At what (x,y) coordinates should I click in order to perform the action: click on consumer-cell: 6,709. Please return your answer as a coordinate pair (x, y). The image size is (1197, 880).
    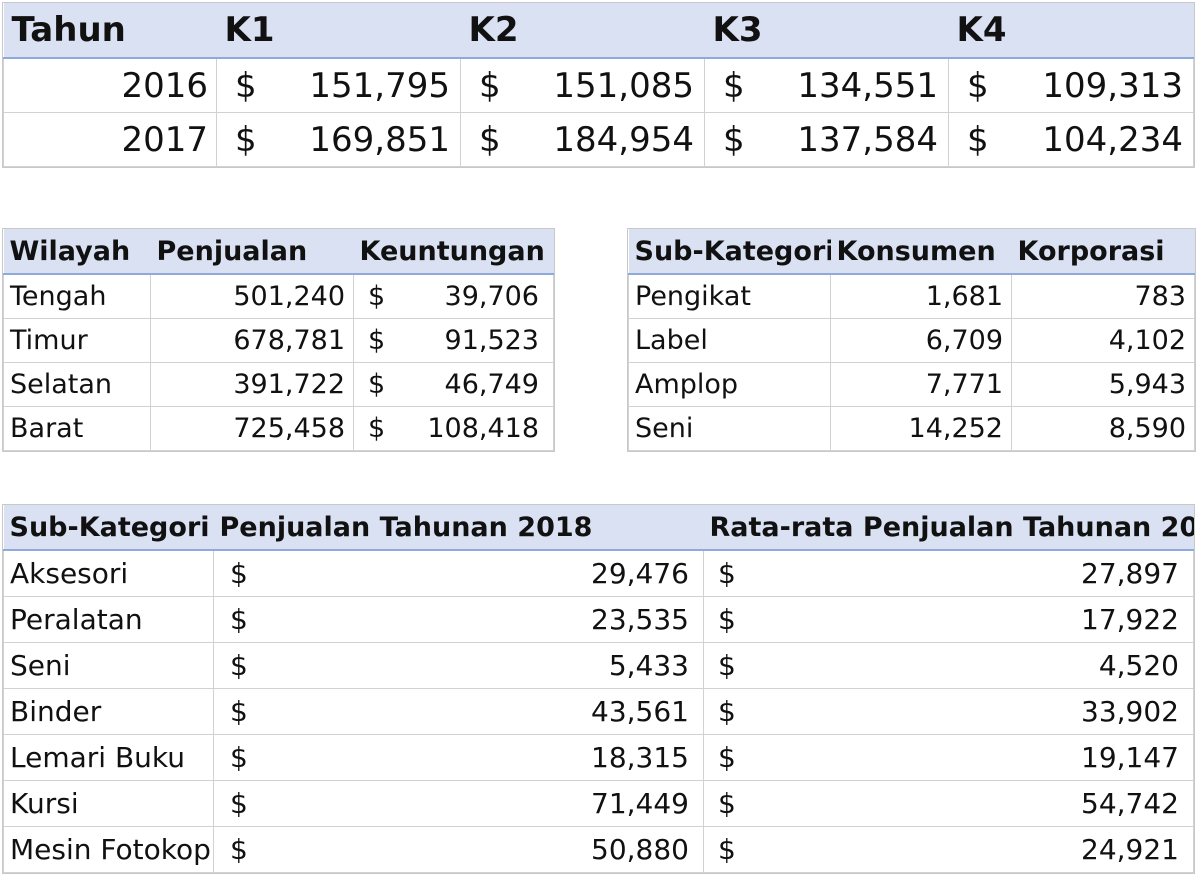
    Looking at the image, I should click on (921, 340).